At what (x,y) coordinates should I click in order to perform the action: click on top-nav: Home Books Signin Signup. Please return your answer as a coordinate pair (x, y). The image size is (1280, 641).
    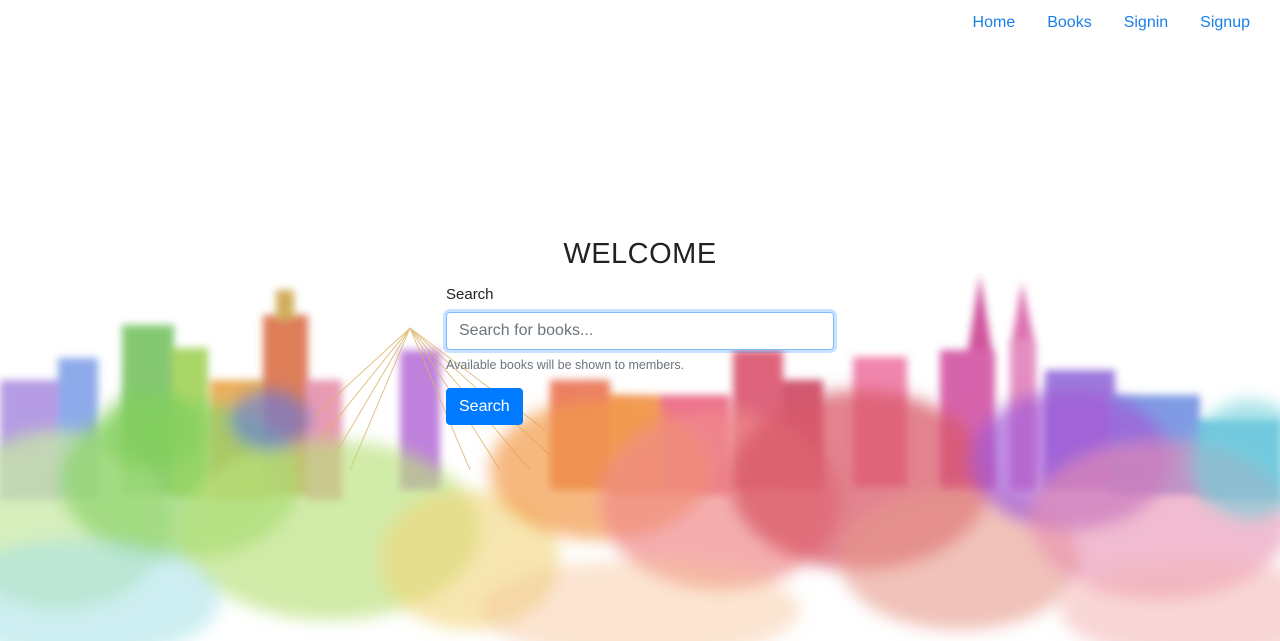
    Looking at the image, I should click on (1111, 23).